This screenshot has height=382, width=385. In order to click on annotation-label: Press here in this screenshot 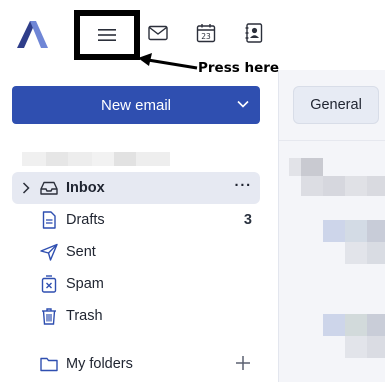, I will do `click(239, 68)`.